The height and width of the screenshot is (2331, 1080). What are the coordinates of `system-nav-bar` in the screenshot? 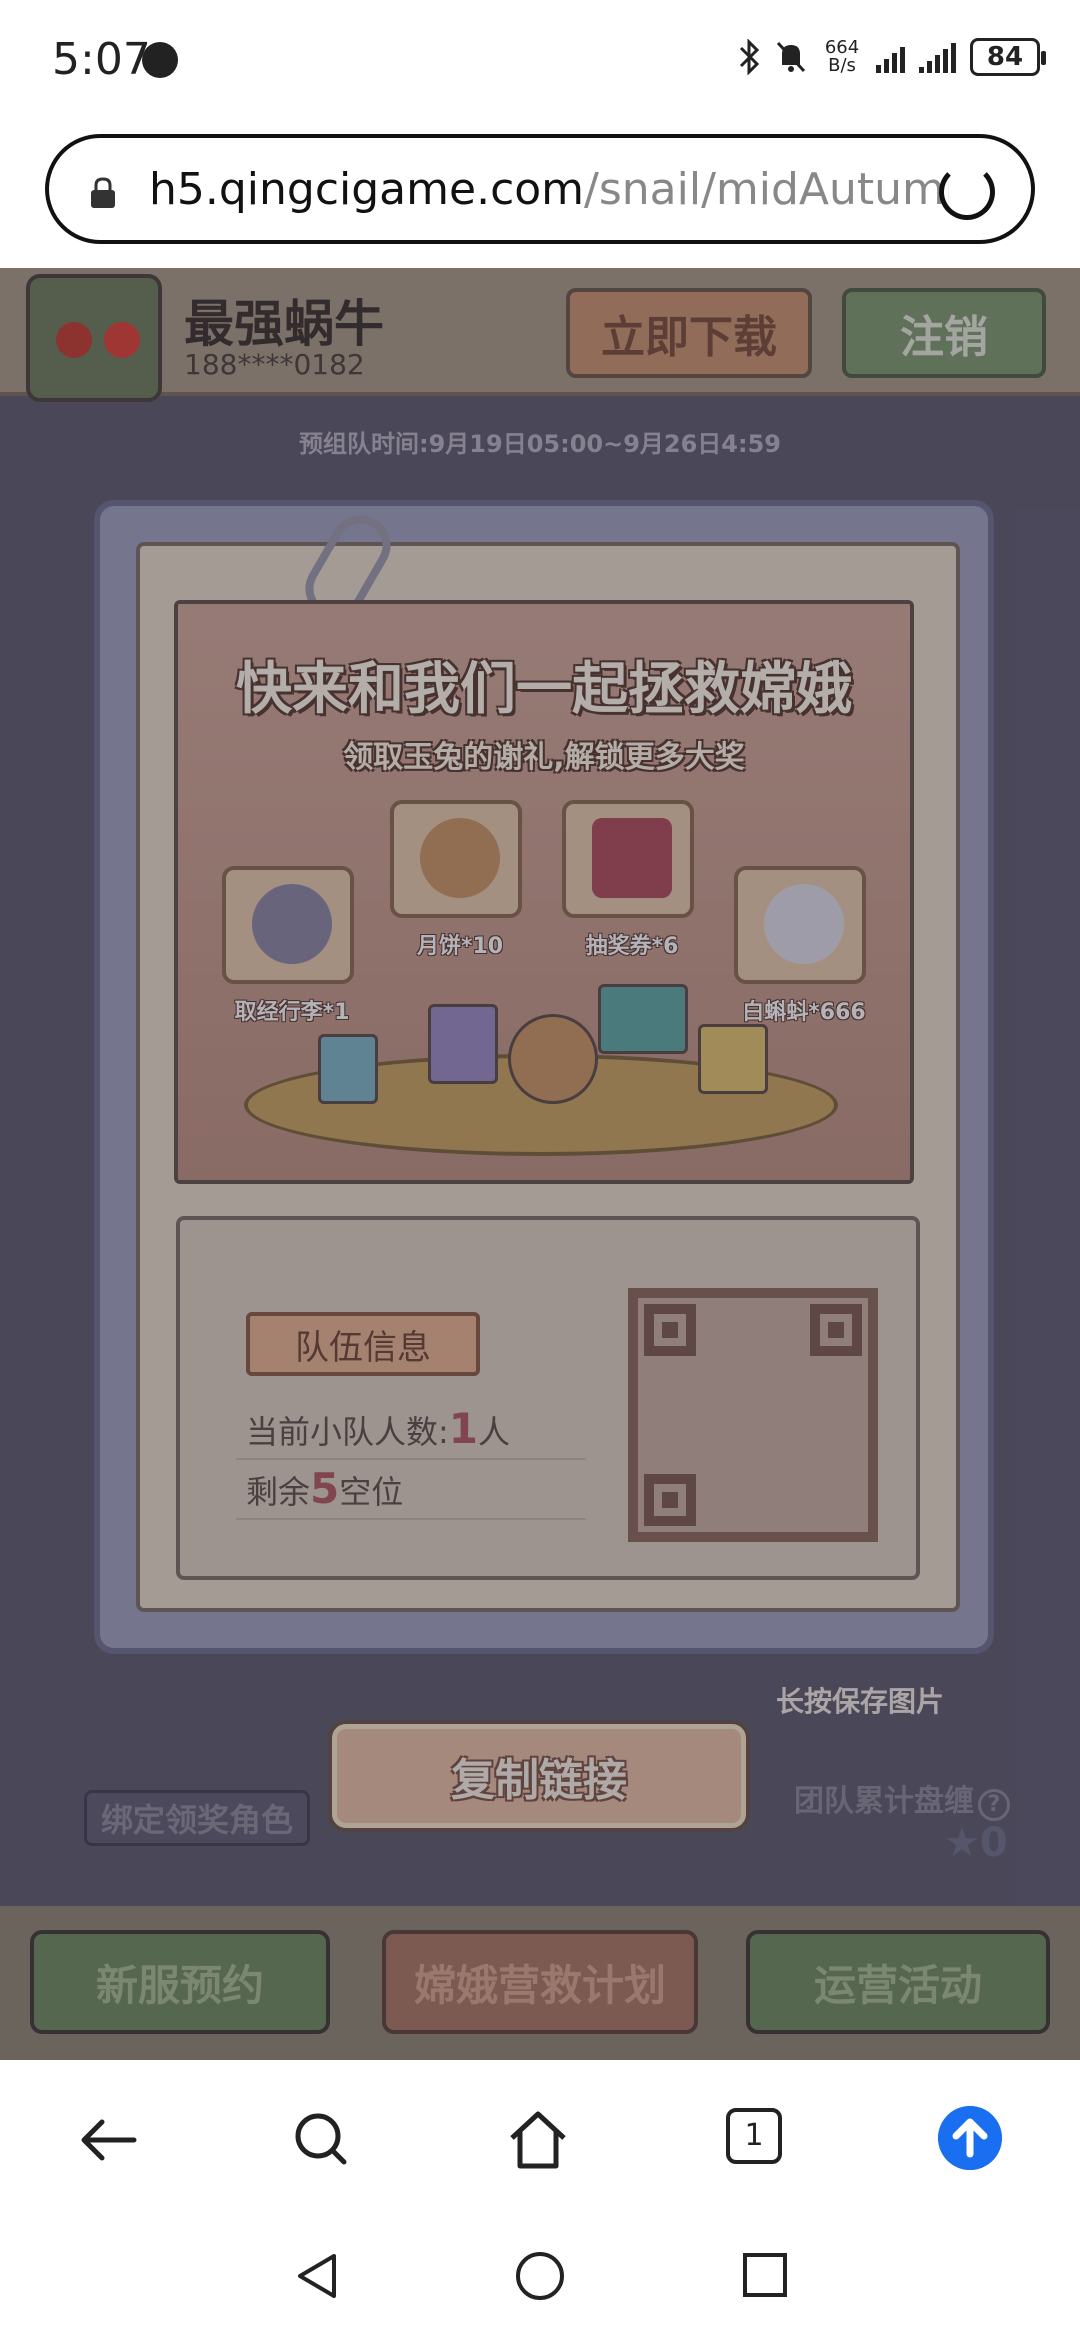 It's located at (540, 2275).